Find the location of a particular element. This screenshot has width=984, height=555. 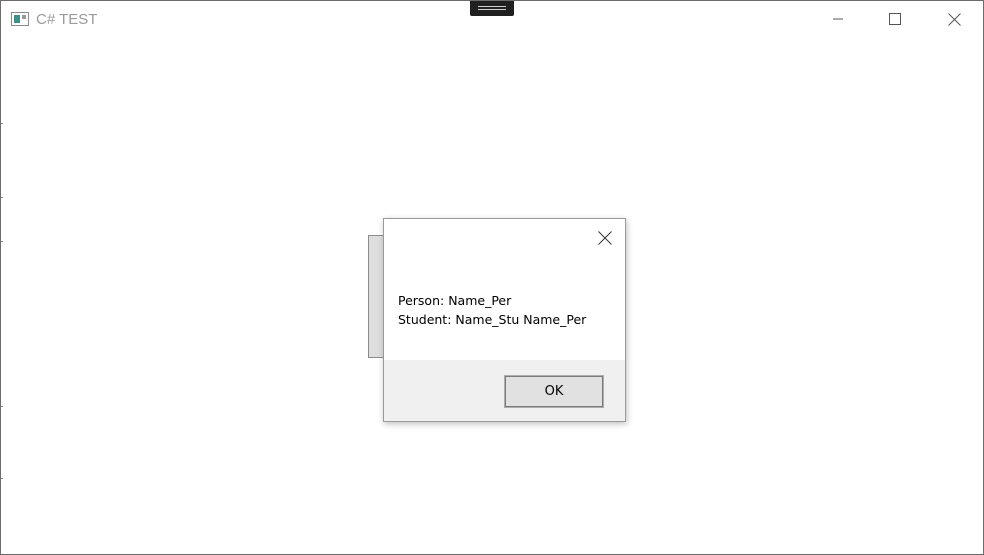

message-line-person: Person: Name_Per is located at coordinates (455, 300).